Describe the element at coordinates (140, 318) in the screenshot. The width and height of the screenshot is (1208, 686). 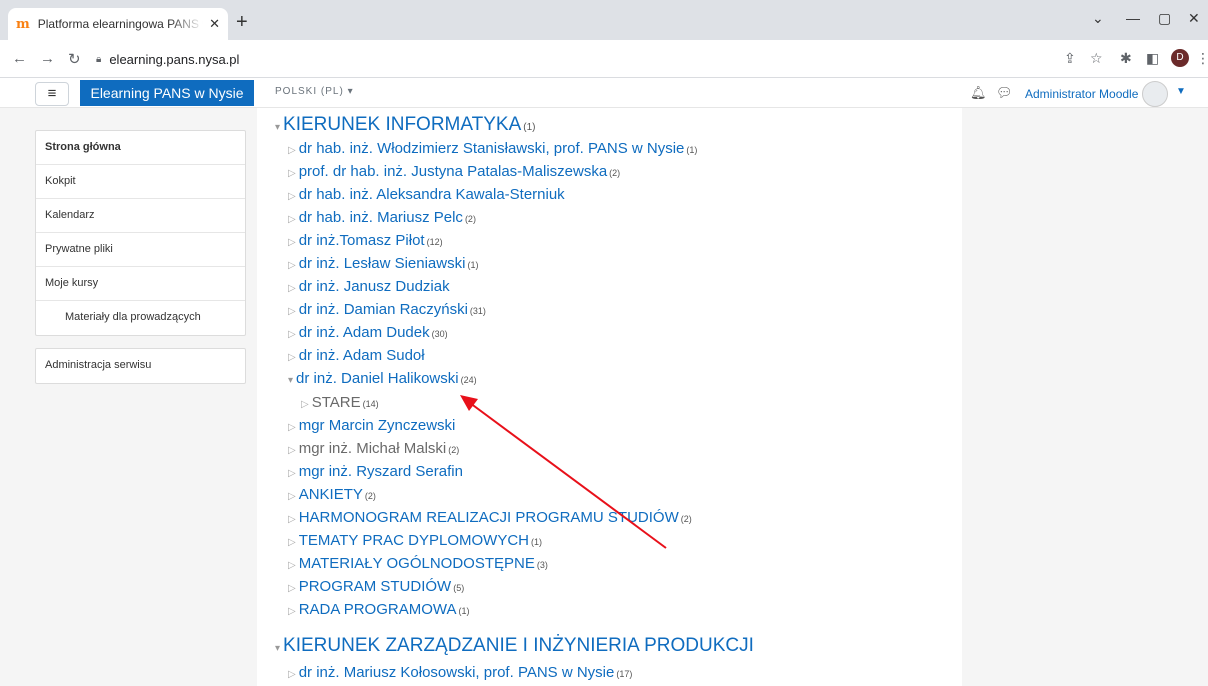
I see `sidebar-item-course: Materiały dla prowadzących` at that location.